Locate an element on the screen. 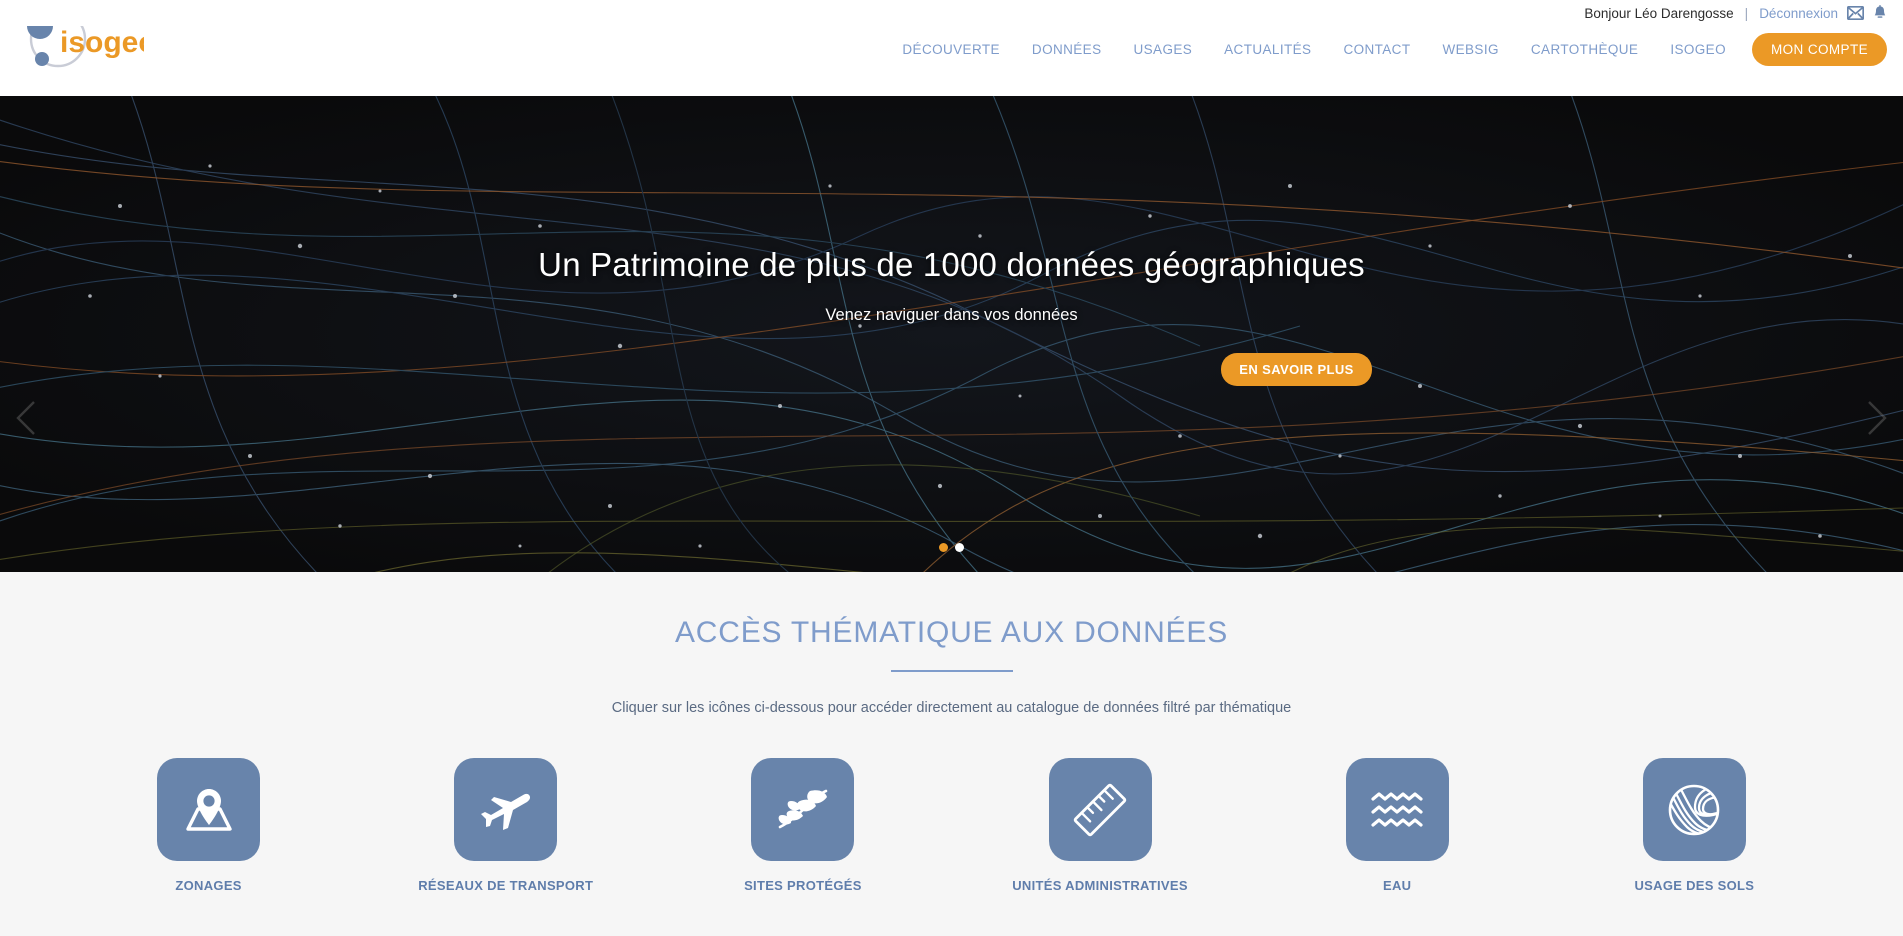  theme-item-usage-des-sols: USAGE DES SOLS is located at coordinates (1694, 825).